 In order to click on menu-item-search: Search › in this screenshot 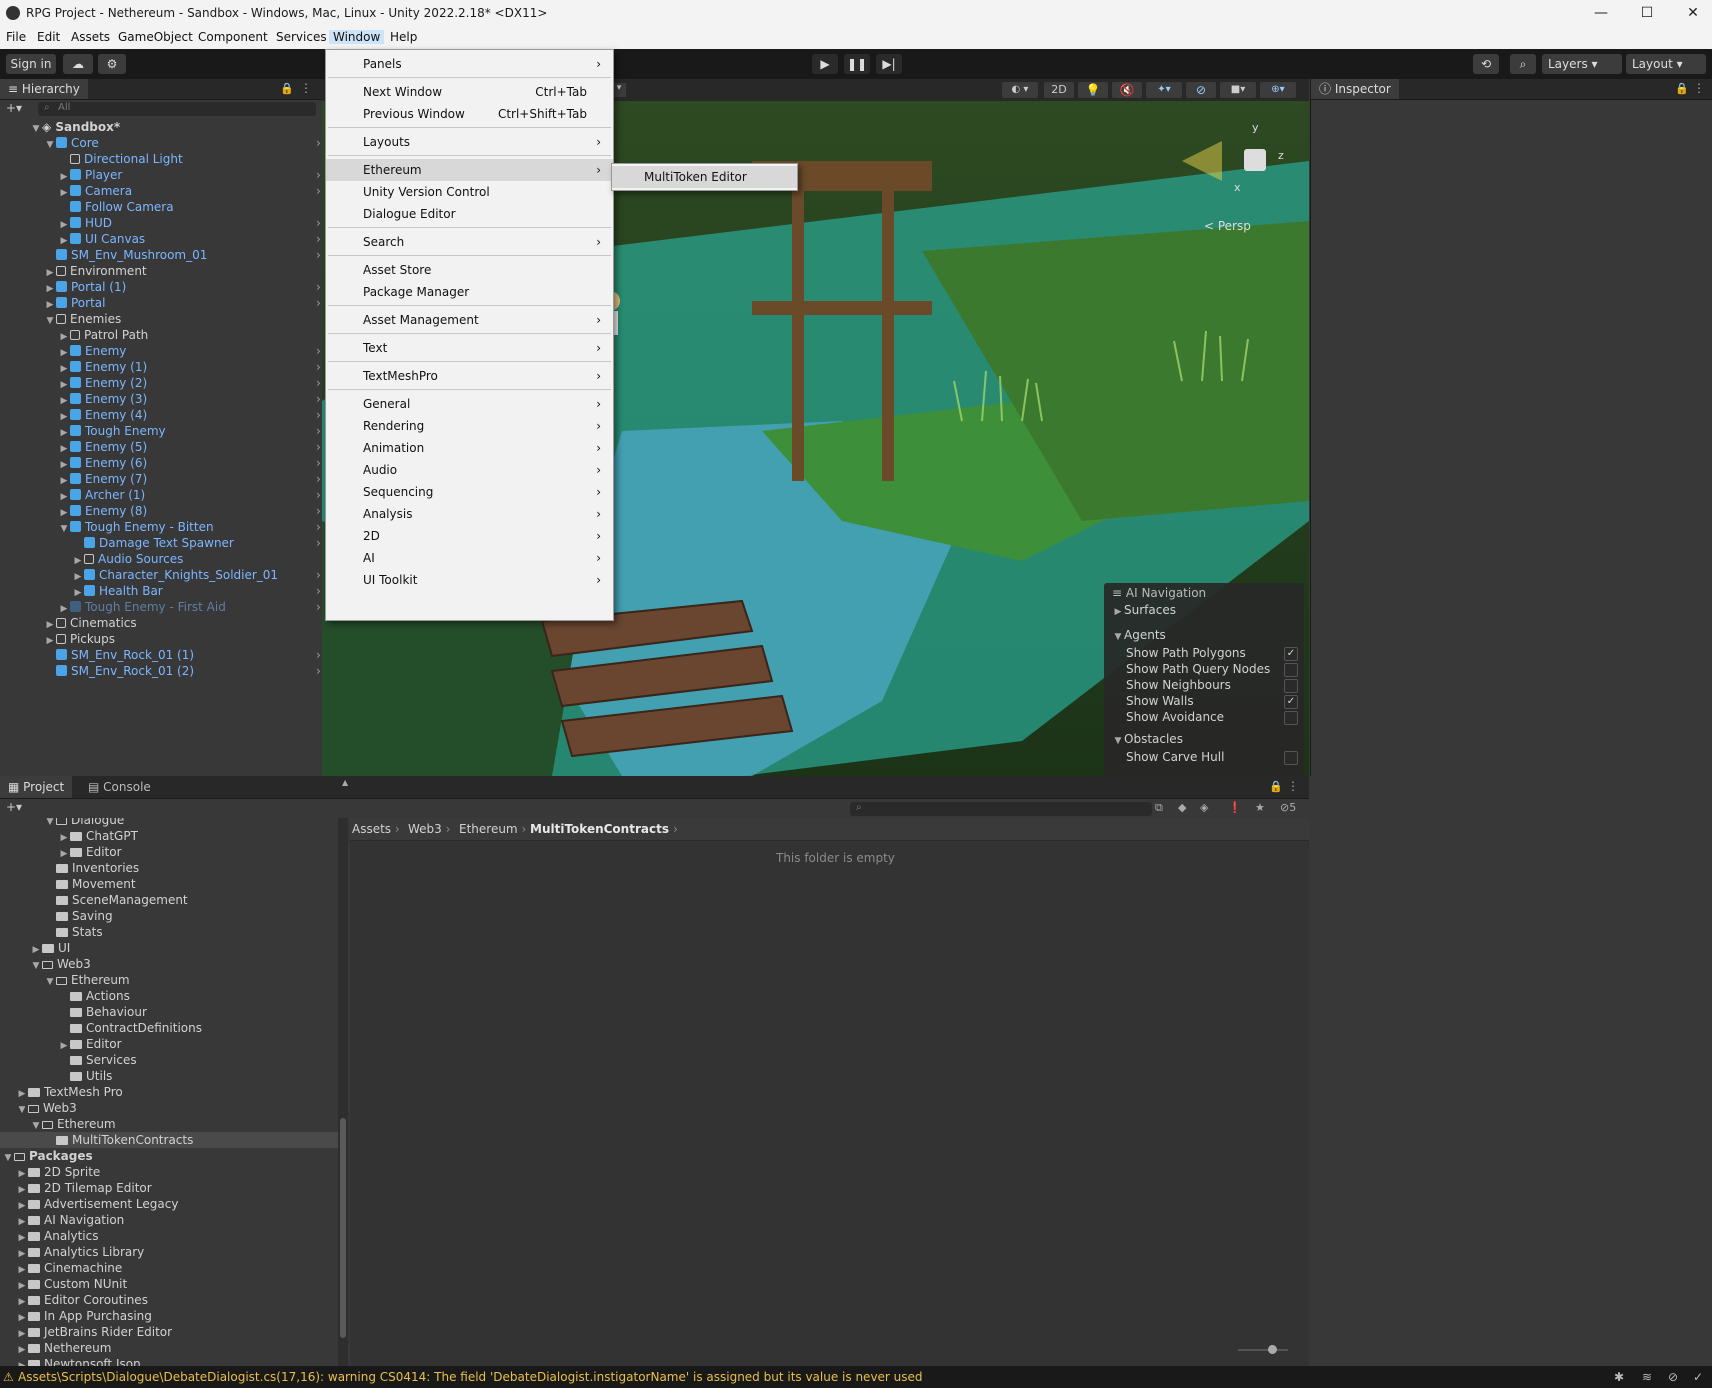, I will do `click(469, 242)`.